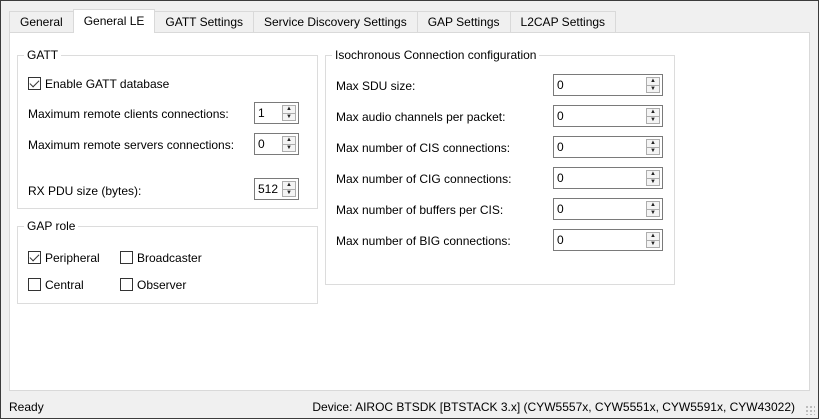 The height and width of the screenshot is (419, 819). I want to click on central-label: Central, so click(64, 285).